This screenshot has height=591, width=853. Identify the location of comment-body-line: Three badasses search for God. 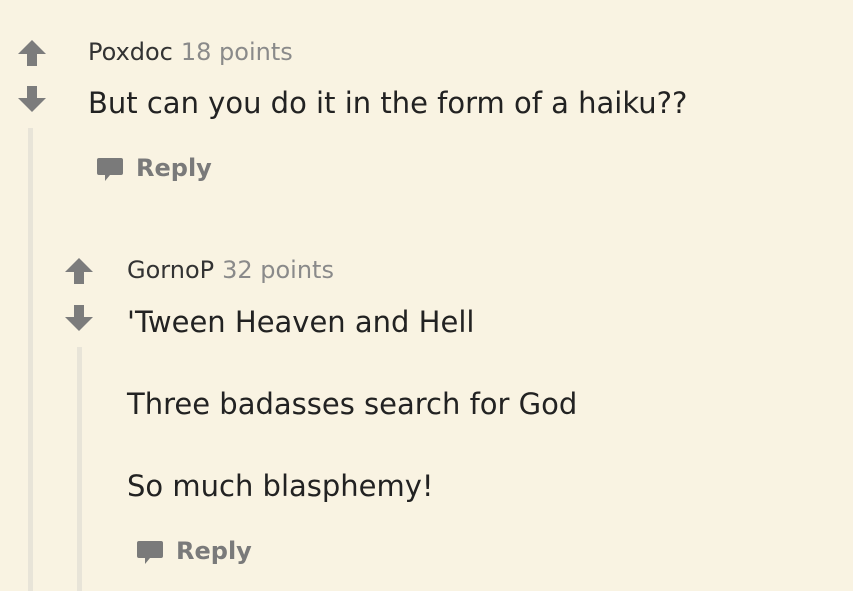
(352, 404).